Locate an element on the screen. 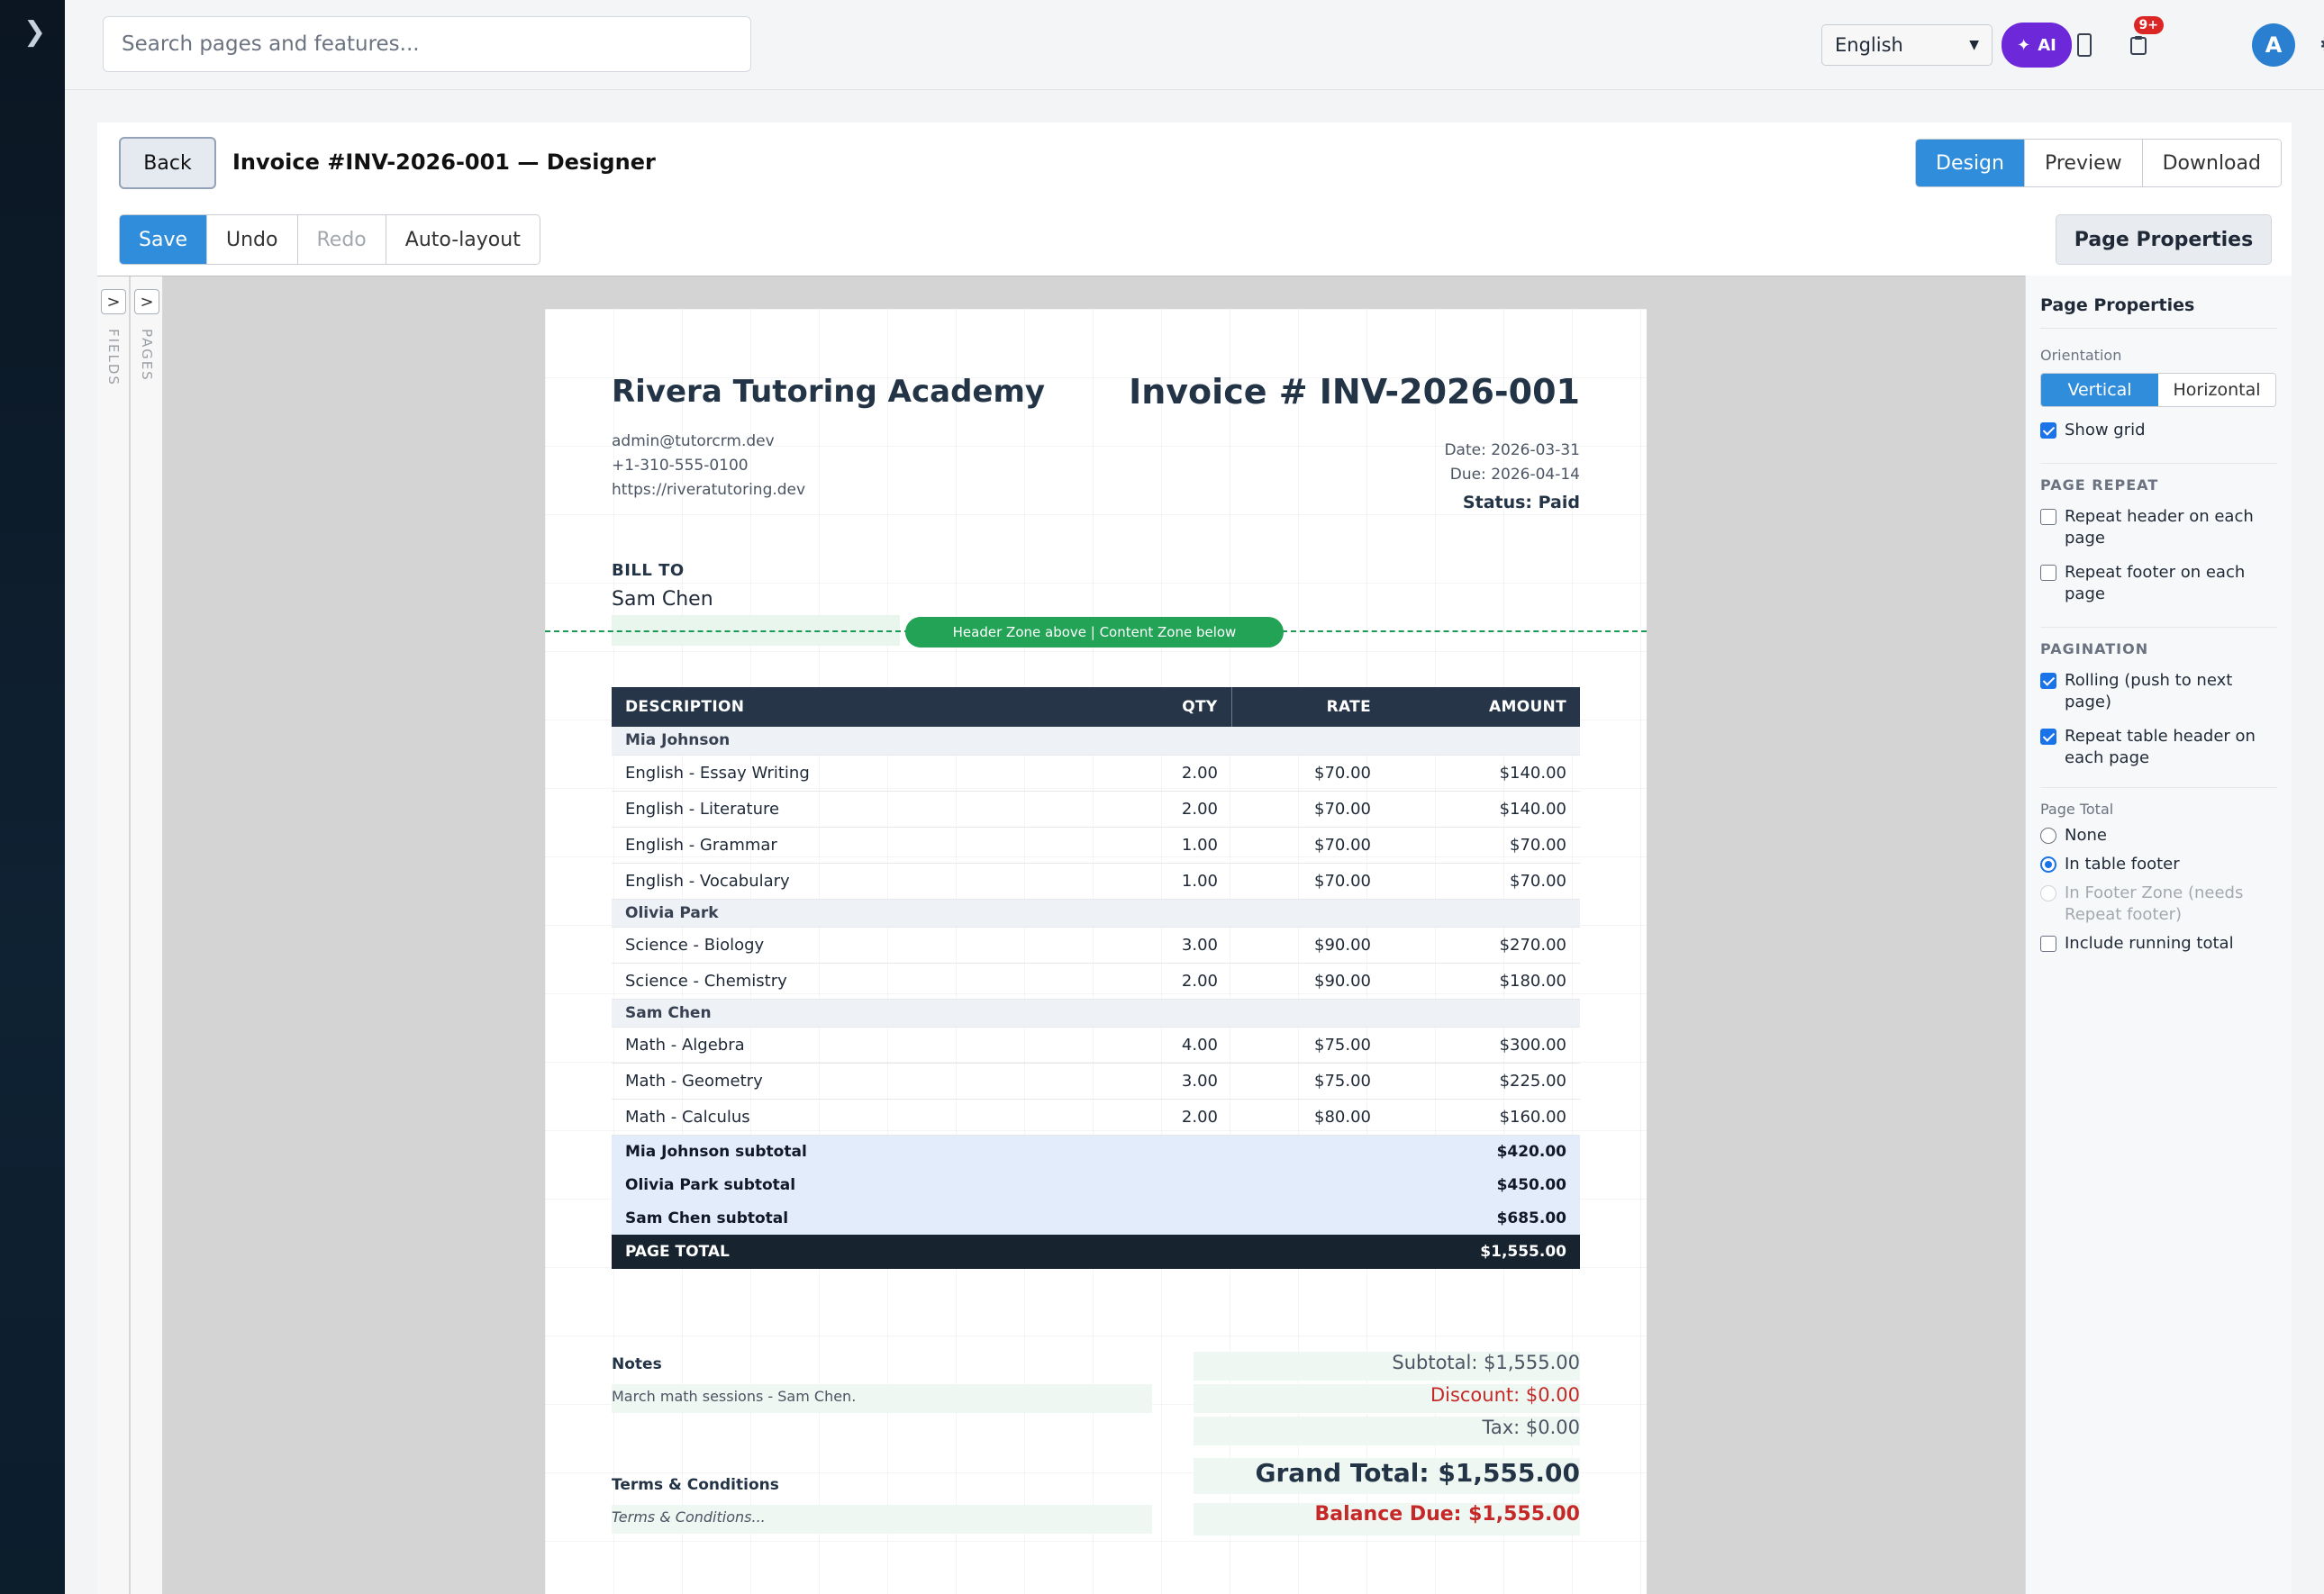 The width and height of the screenshot is (2324, 1594). orientation-label: Orientation is located at coordinates (2081, 355).